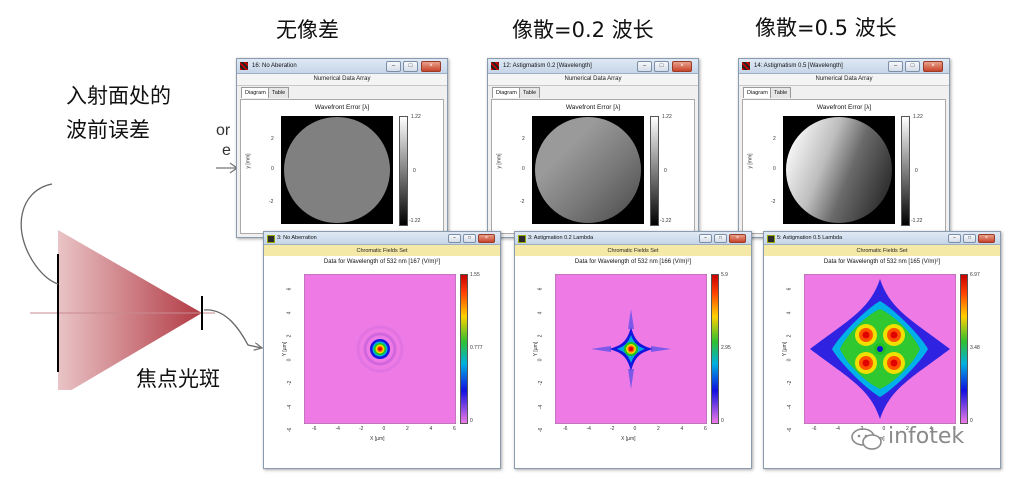 This screenshot has height=480, width=1009. Describe the element at coordinates (593, 66) in the screenshot. I see `window-title-bar: 12: Astigmatism 0.2 [Wavelength] – □ ×` at that location.